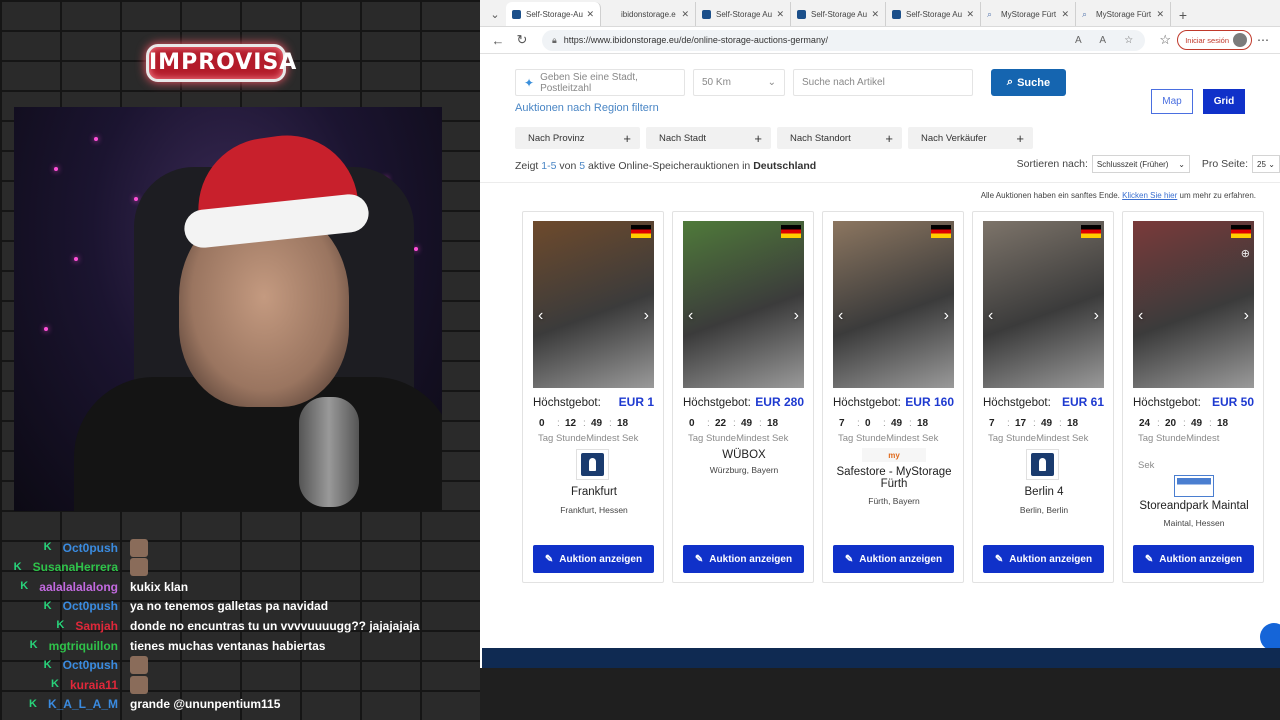 The width and height of the screenshot is (1280, 720). What do you see at coordinates (1232, 402) in the screenshot?
I see `bid-value: EUR 50` at bounding box center [1232, 402].